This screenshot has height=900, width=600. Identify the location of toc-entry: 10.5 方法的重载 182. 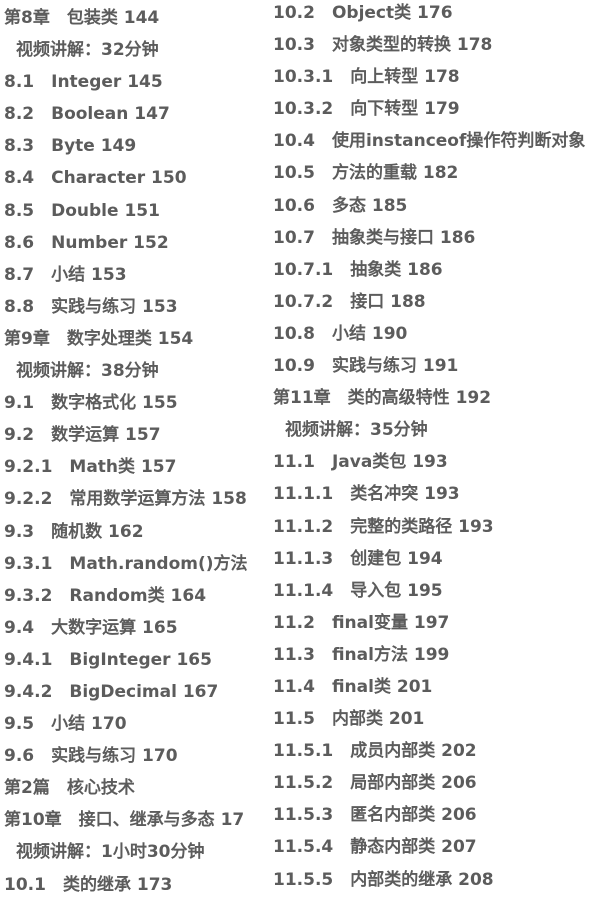
(366, 173).